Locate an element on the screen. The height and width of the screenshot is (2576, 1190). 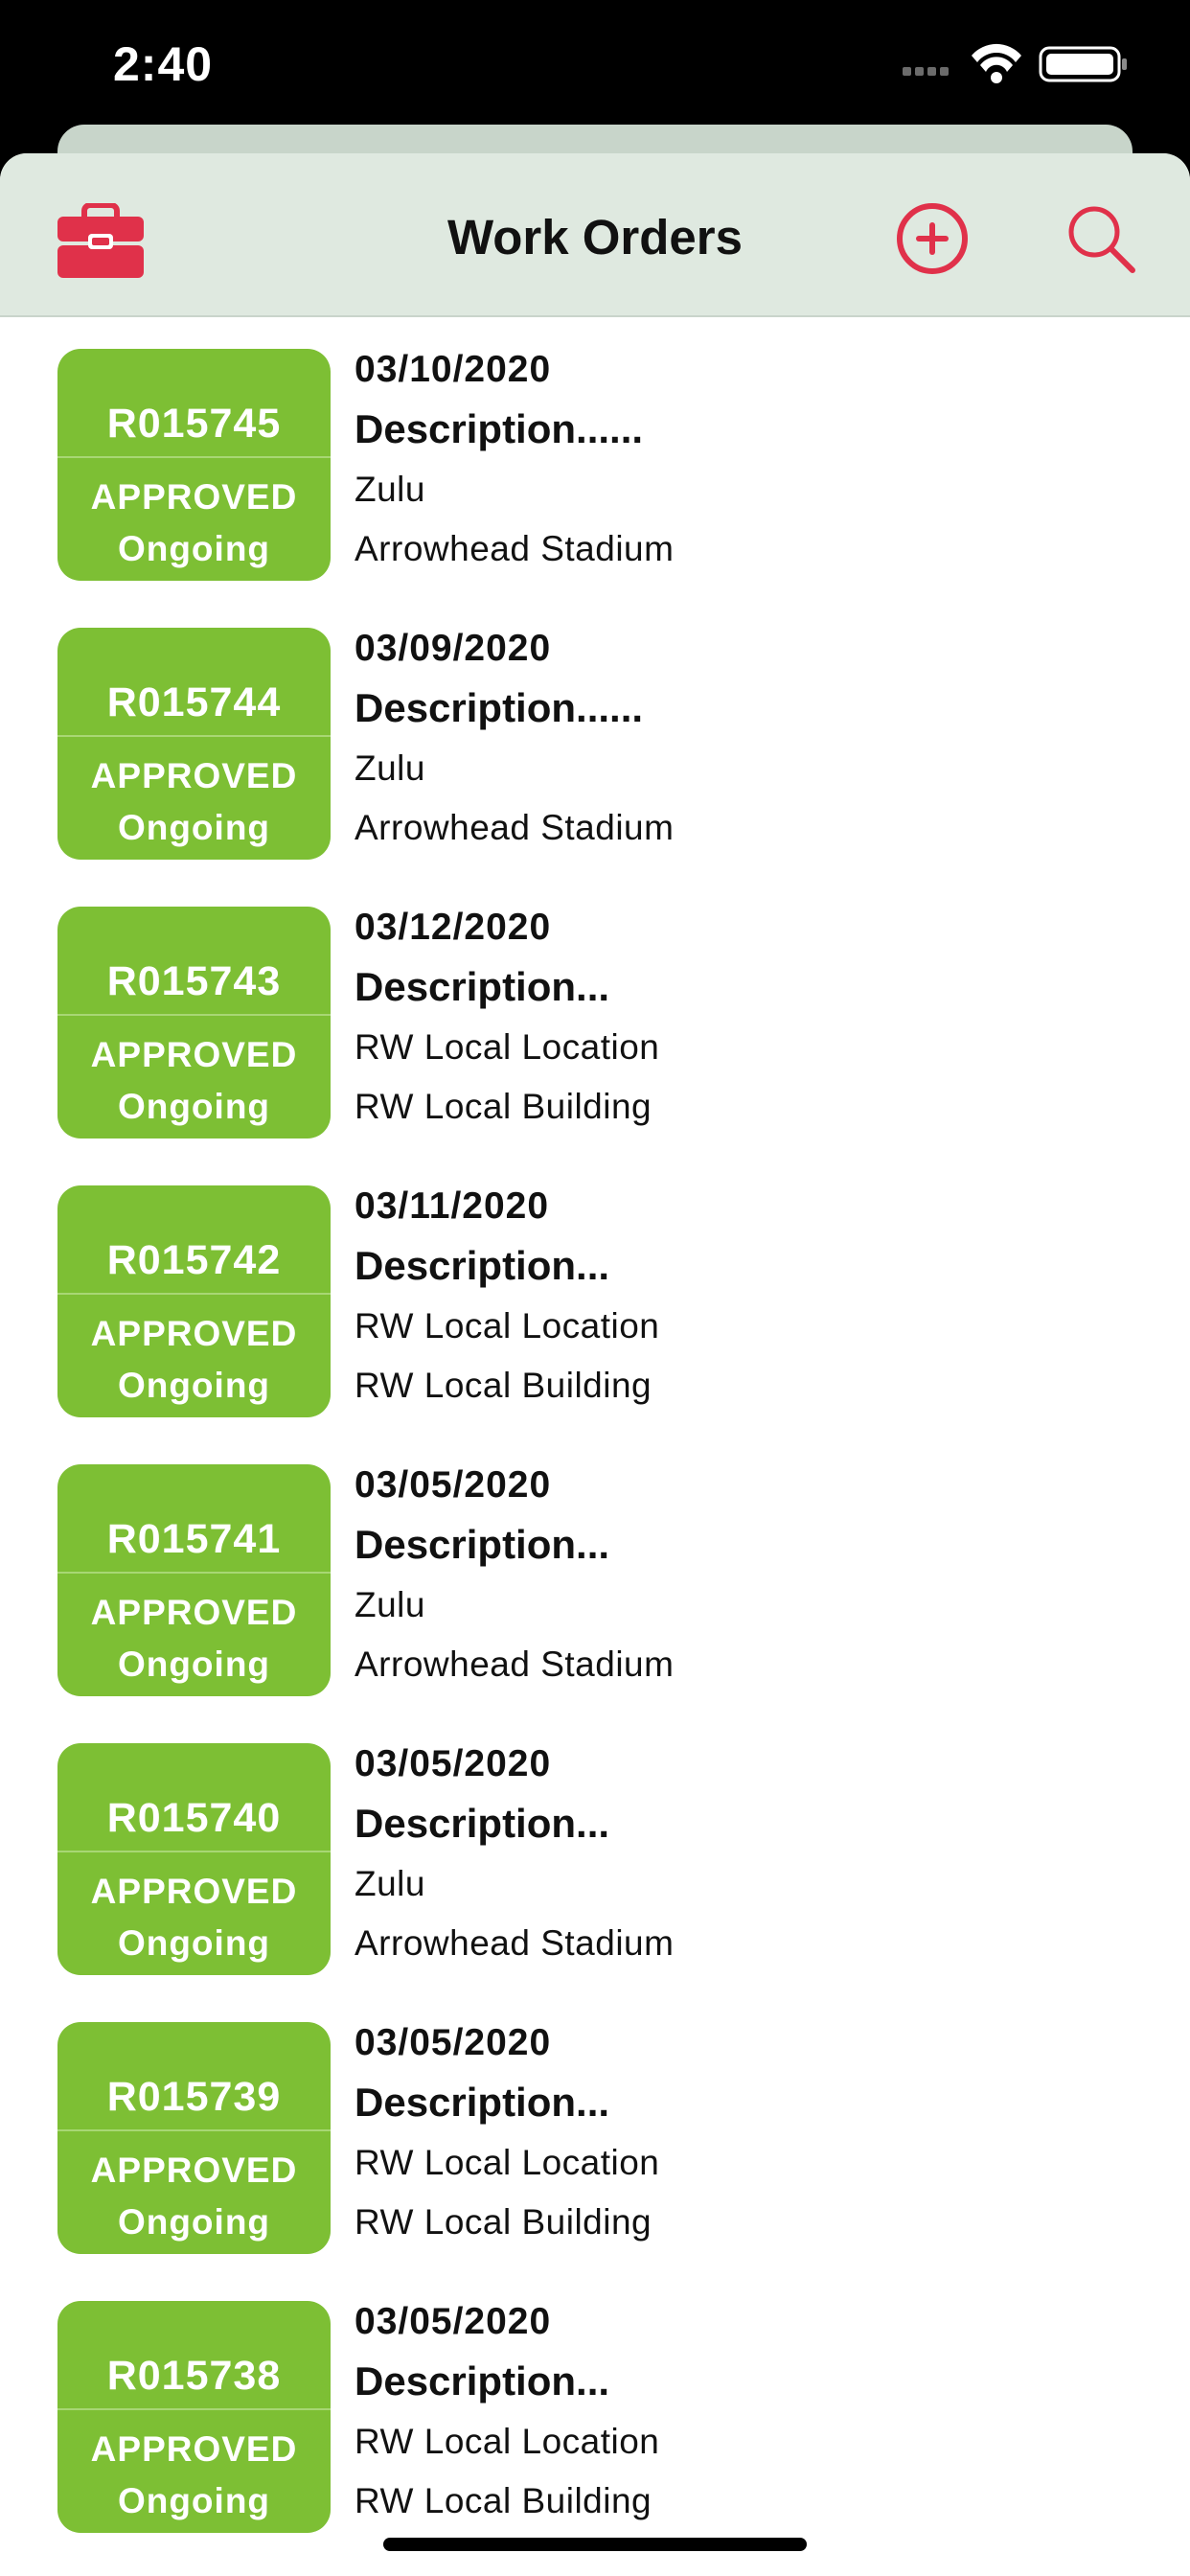
page-title: Work Orders is located at coordinates (595, 237).